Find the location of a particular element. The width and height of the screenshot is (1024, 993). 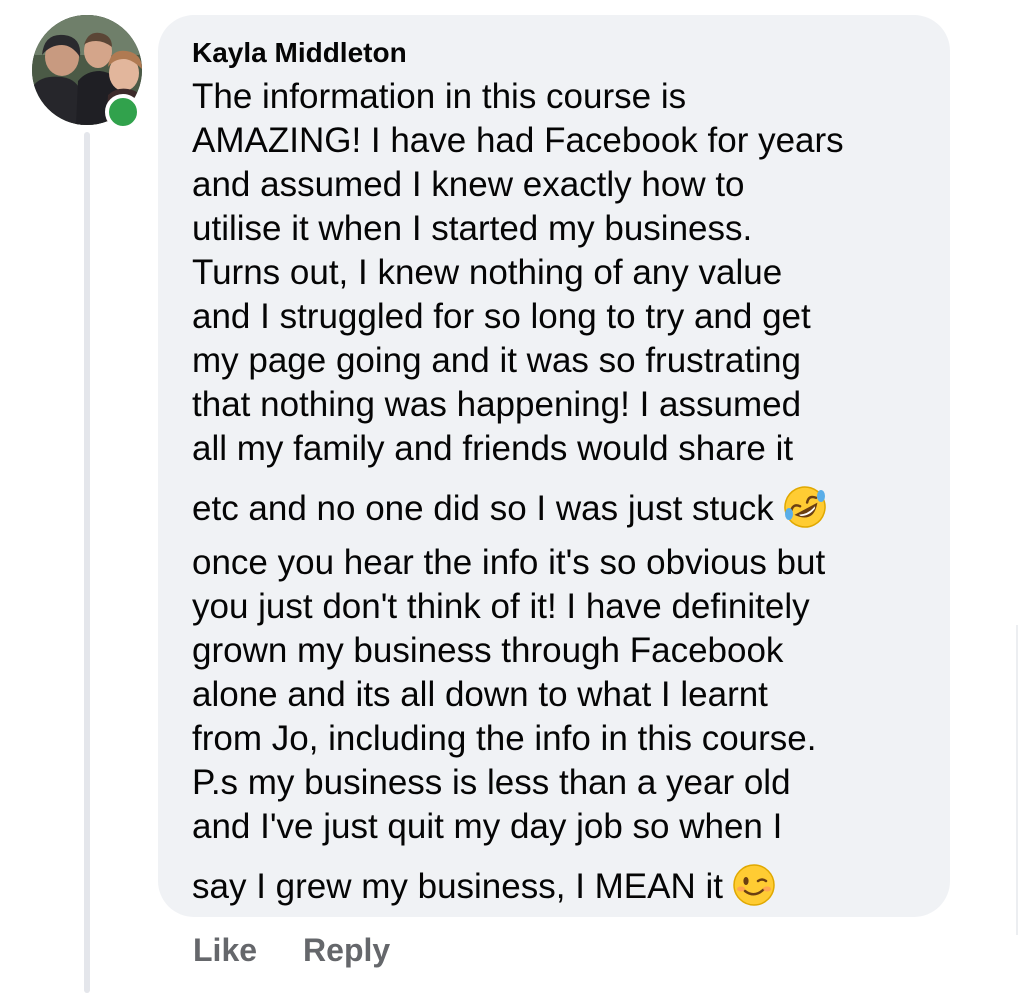

comment-line-with-emoji: say I grew my business, I MEAN it is located at coordinates (562, 890).